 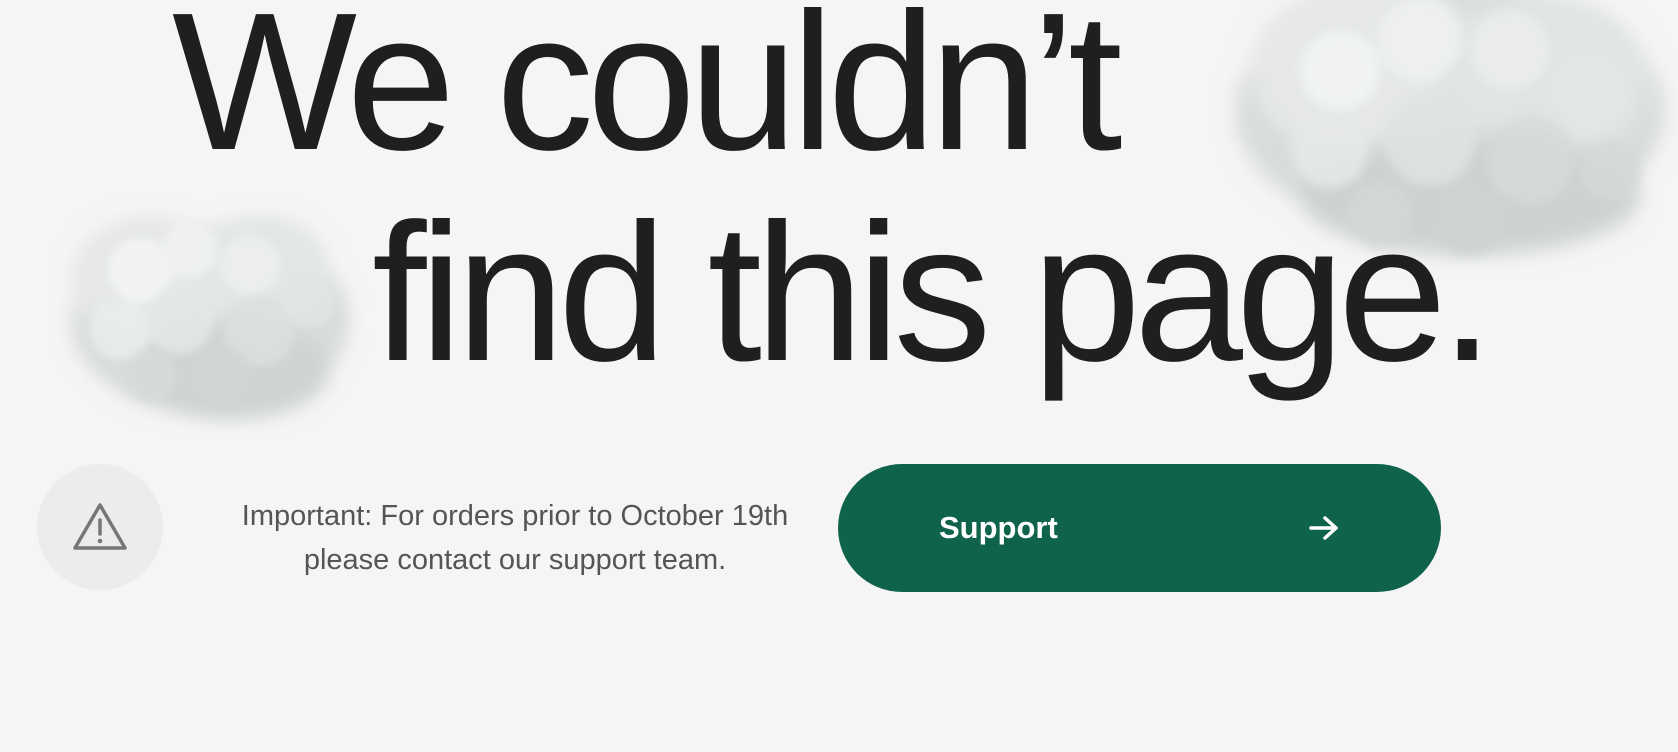 I want to click on warning-triangle-icon, so click(x=100, y=526).